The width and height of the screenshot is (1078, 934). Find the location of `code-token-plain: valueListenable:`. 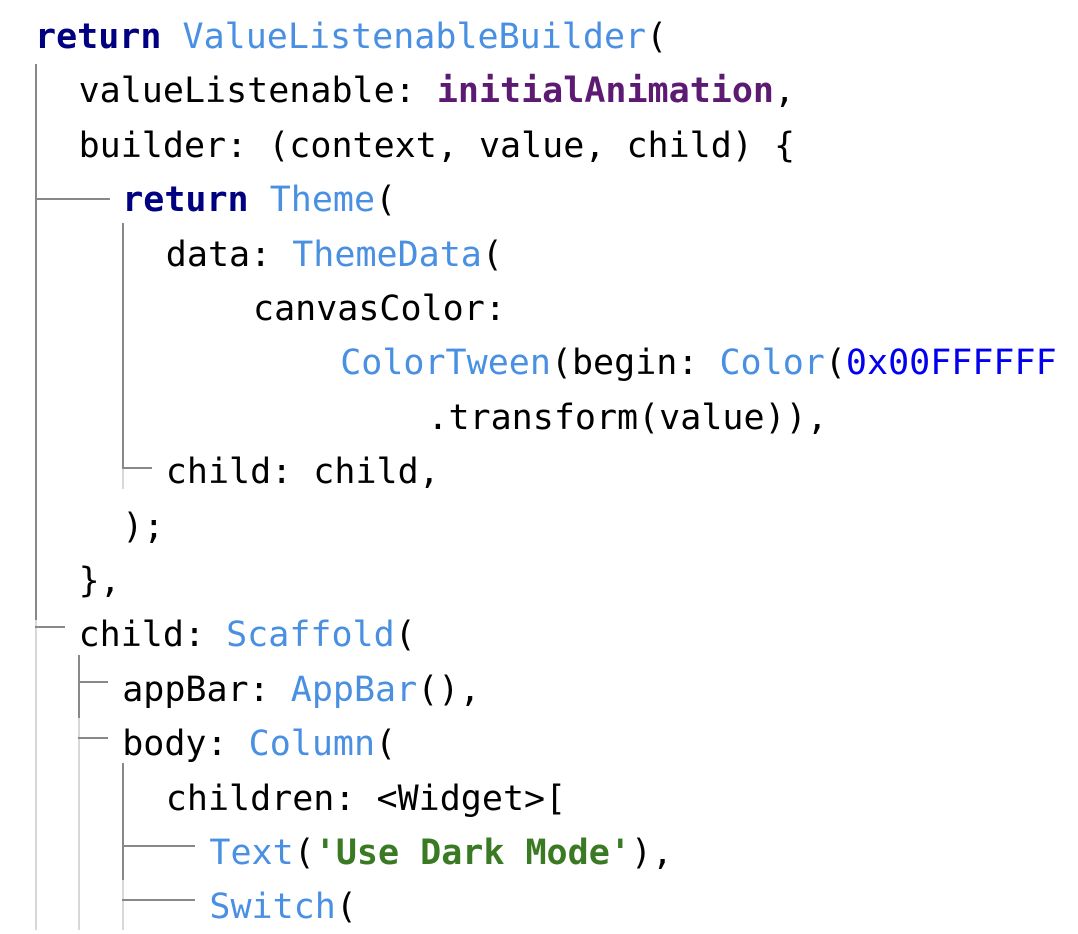

code-token-plain: valueListenable: is located at coordinates (257, 91).